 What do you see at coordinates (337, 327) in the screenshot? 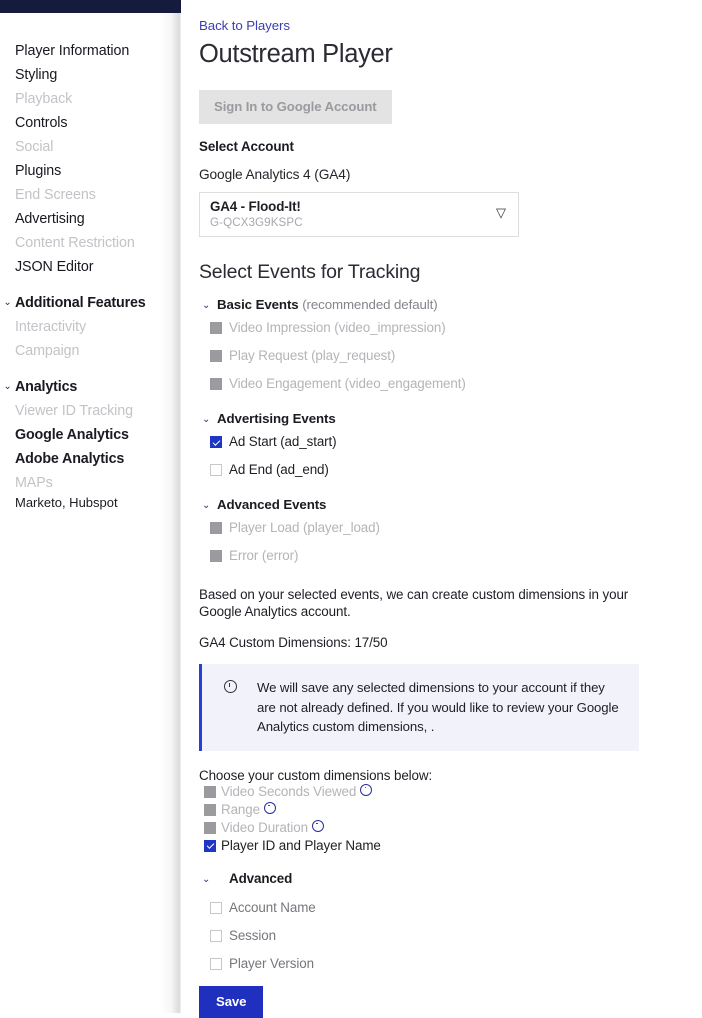
I see `checkbox-label: Video Impression (video_impression)` at bounding box center [337, 327].